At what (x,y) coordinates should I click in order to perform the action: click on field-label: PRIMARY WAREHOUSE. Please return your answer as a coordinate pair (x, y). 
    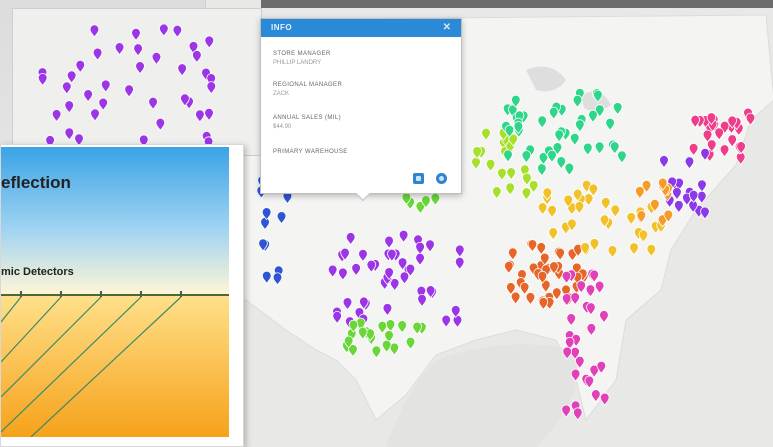
    Looking at the image, I should click on (310, 152).